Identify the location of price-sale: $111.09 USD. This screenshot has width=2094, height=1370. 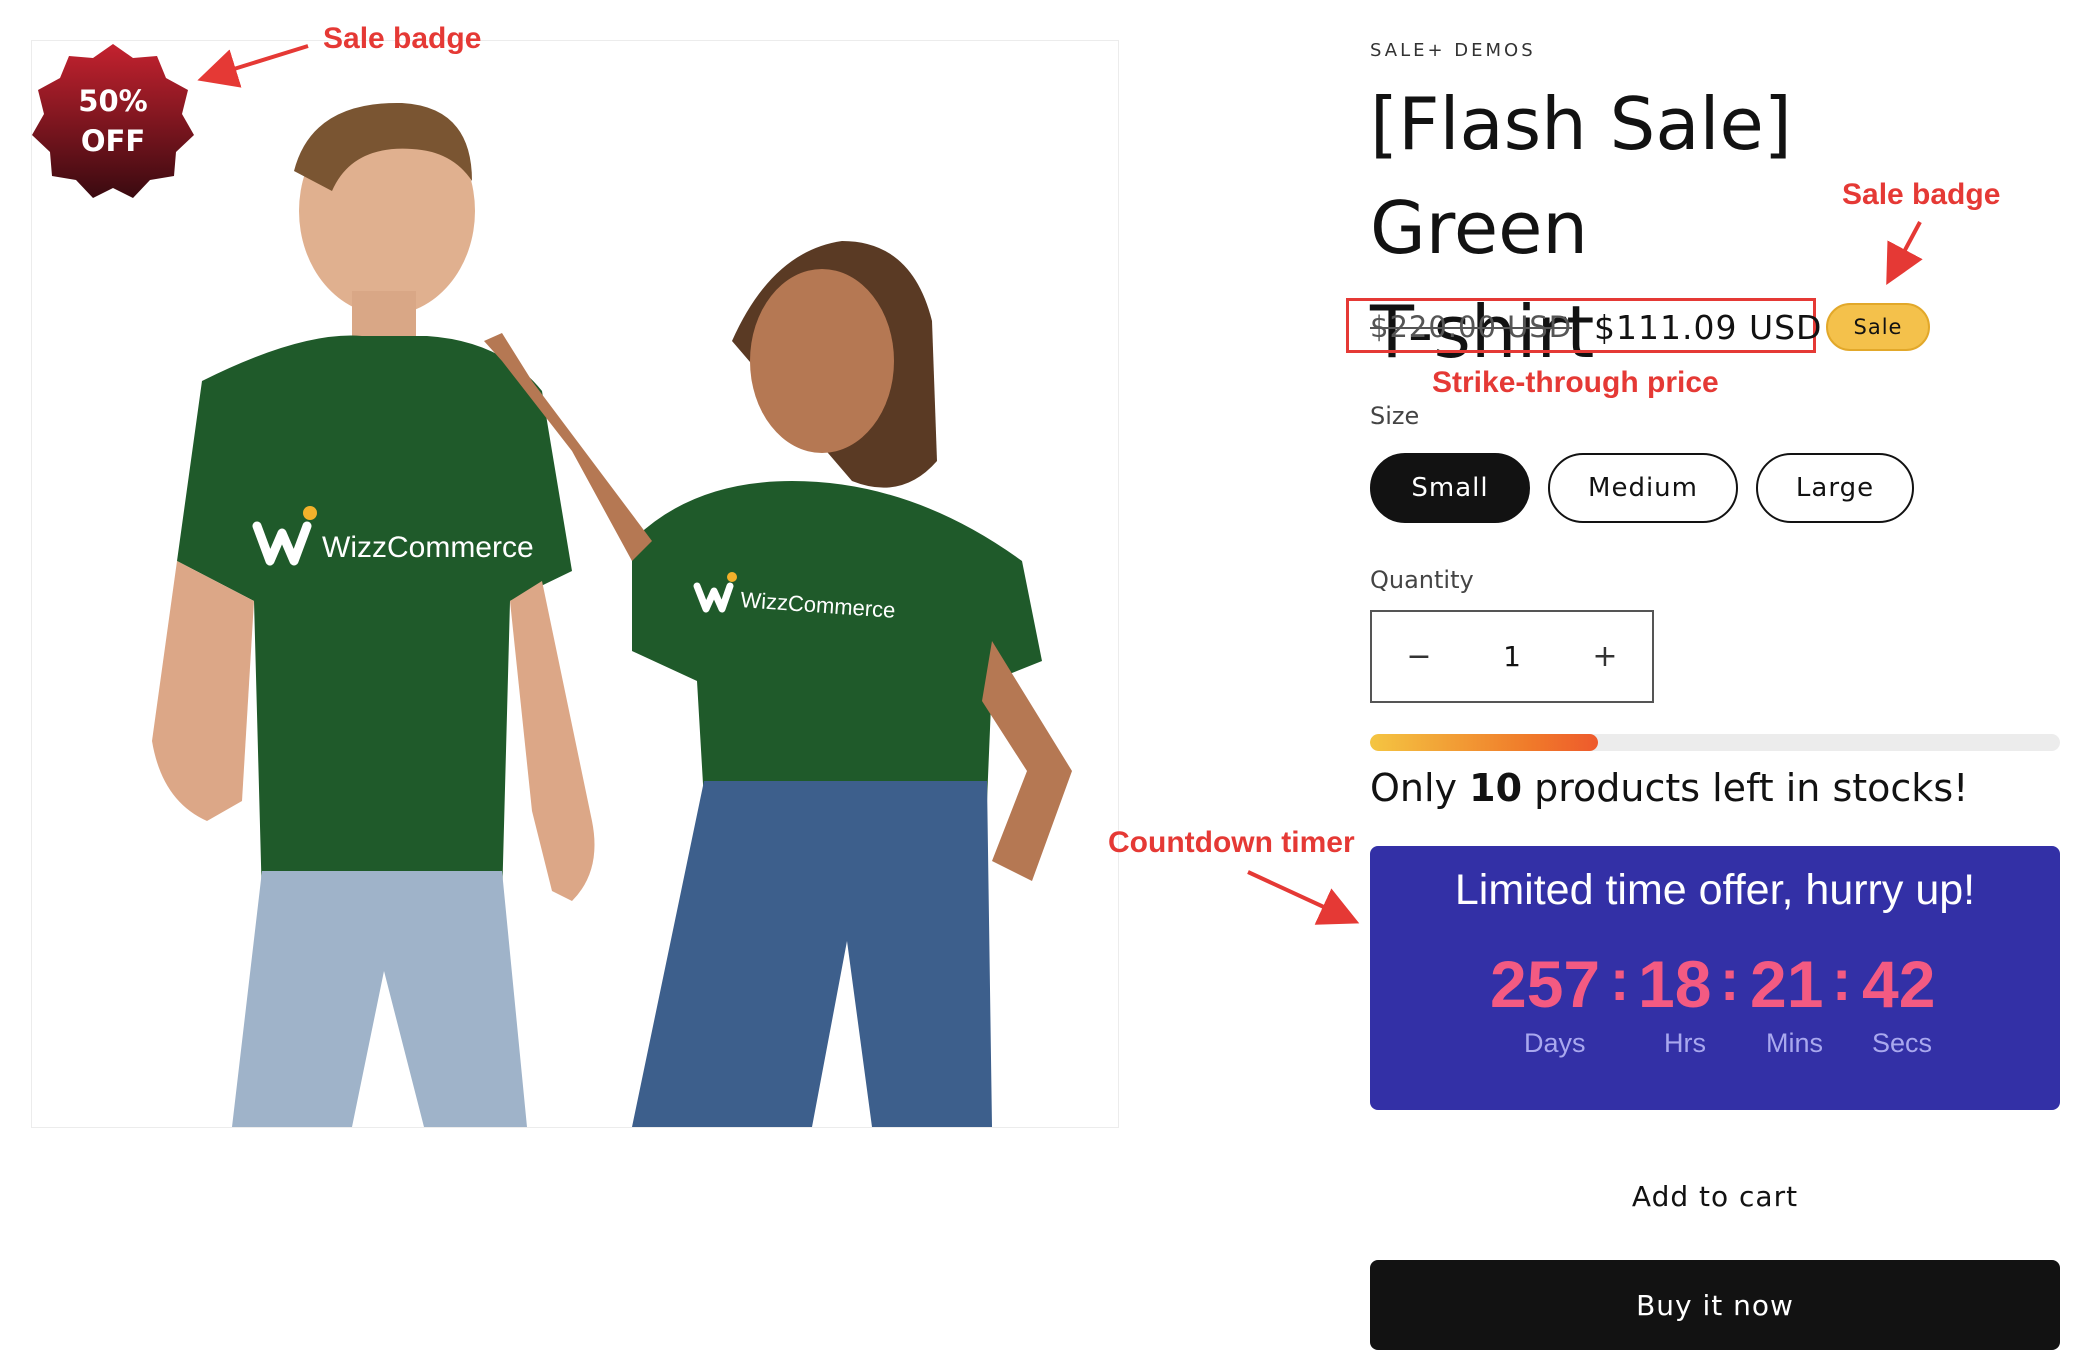
(1708, 327).